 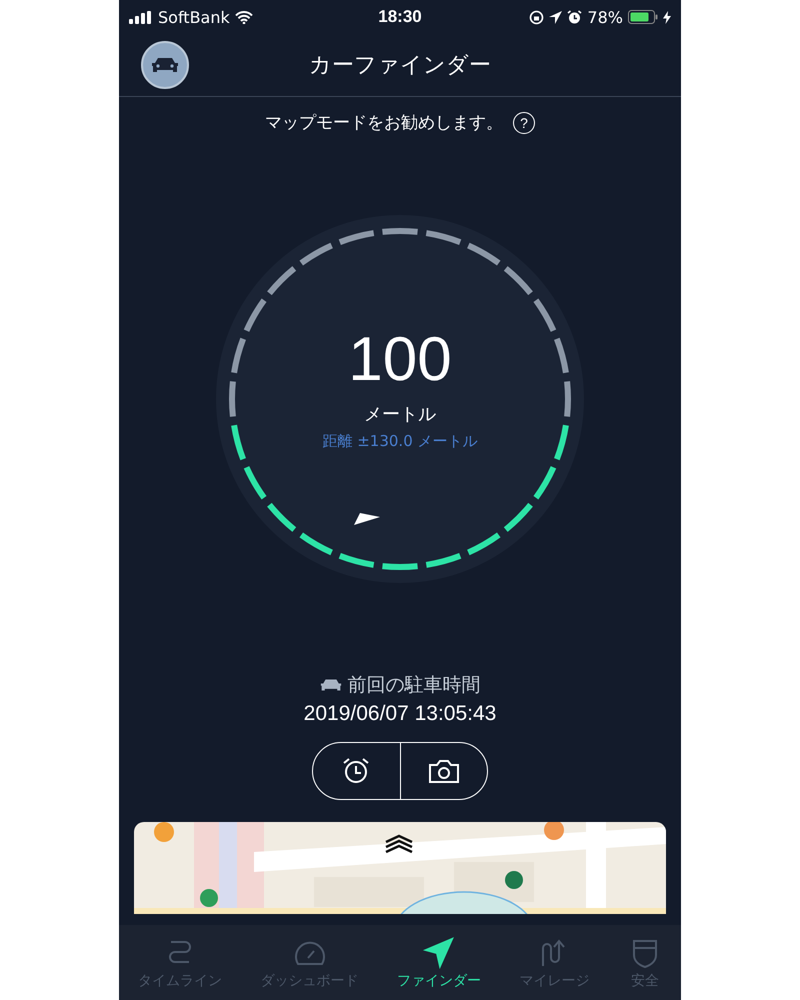 I want to click on parking-label: 前回の駐車時間, so click(x=414, y=685).